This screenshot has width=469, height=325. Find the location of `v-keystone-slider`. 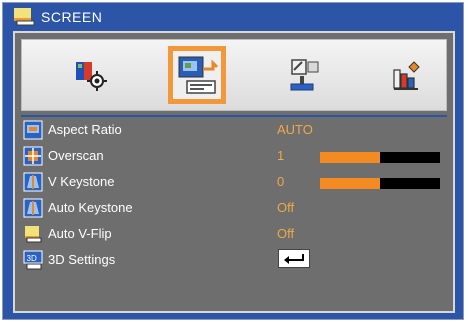

v-keystone-slider is located at coordinates (380, 183).